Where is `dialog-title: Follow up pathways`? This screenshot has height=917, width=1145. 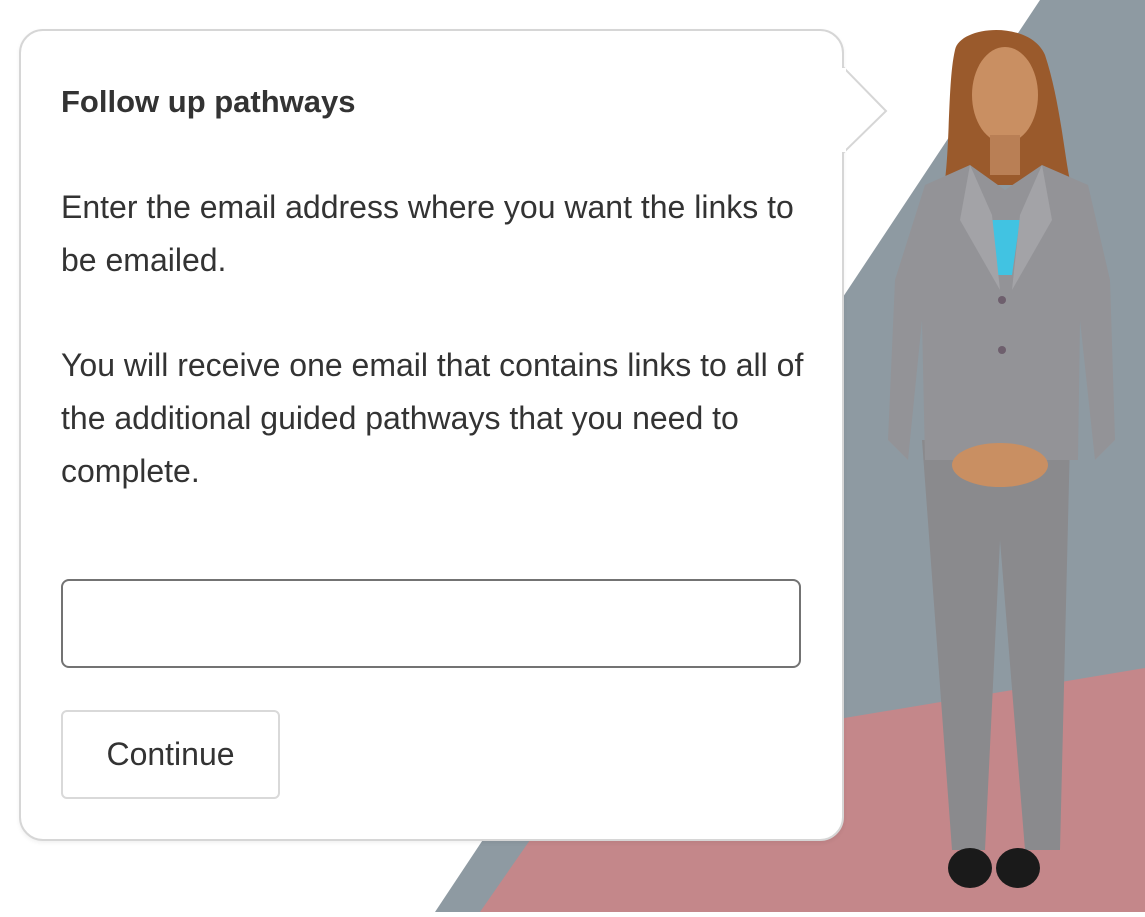
dialog-title: Follow up pathways is located at coordinates (208, 101).